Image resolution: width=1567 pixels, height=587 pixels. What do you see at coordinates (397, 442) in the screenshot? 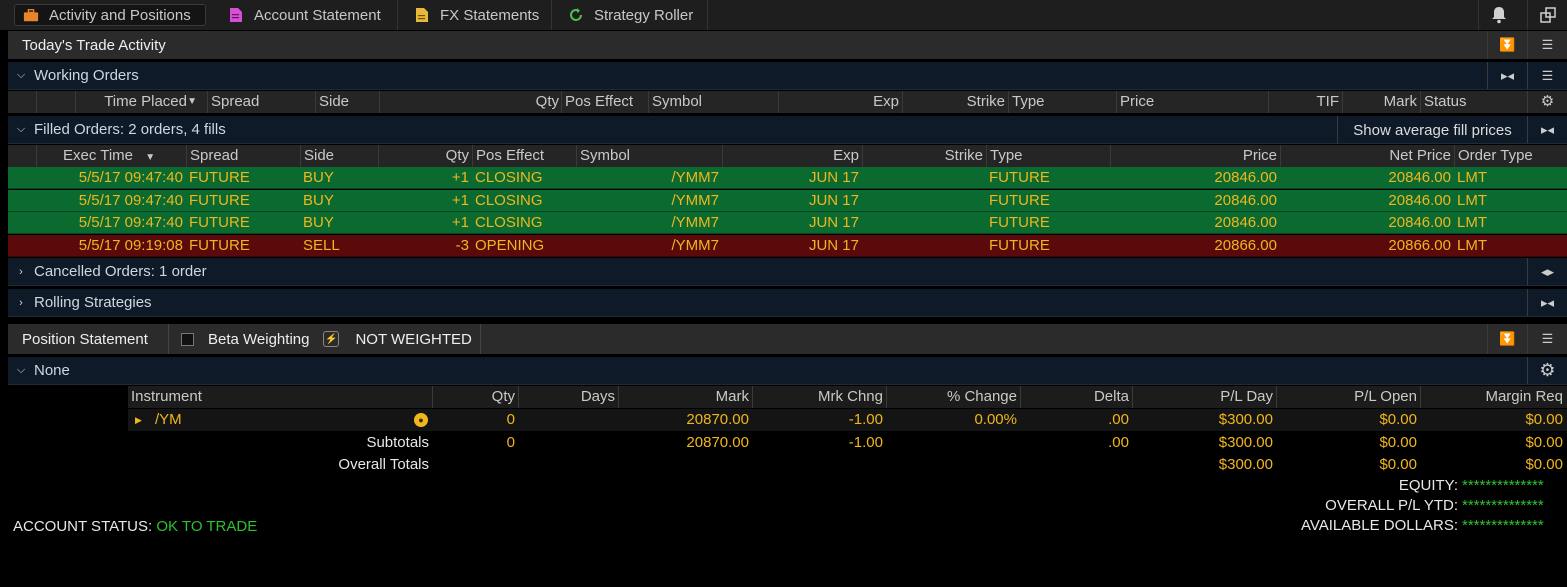
I see `subtotals-label: Subtotals` at bounding box center [397, 442].